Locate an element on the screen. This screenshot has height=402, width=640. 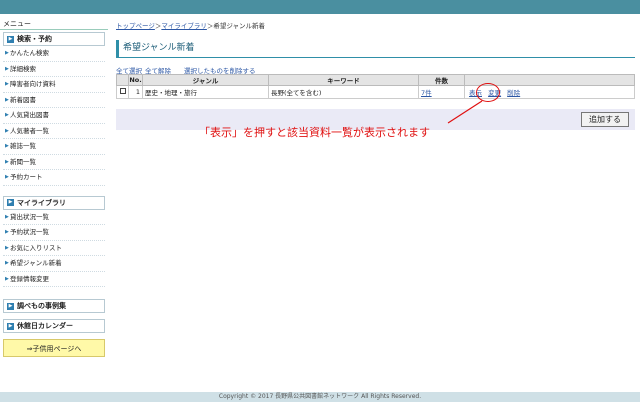
menu-section-research-cases: ▶ 調べもの事例集 is located at coordinates (54, 306).